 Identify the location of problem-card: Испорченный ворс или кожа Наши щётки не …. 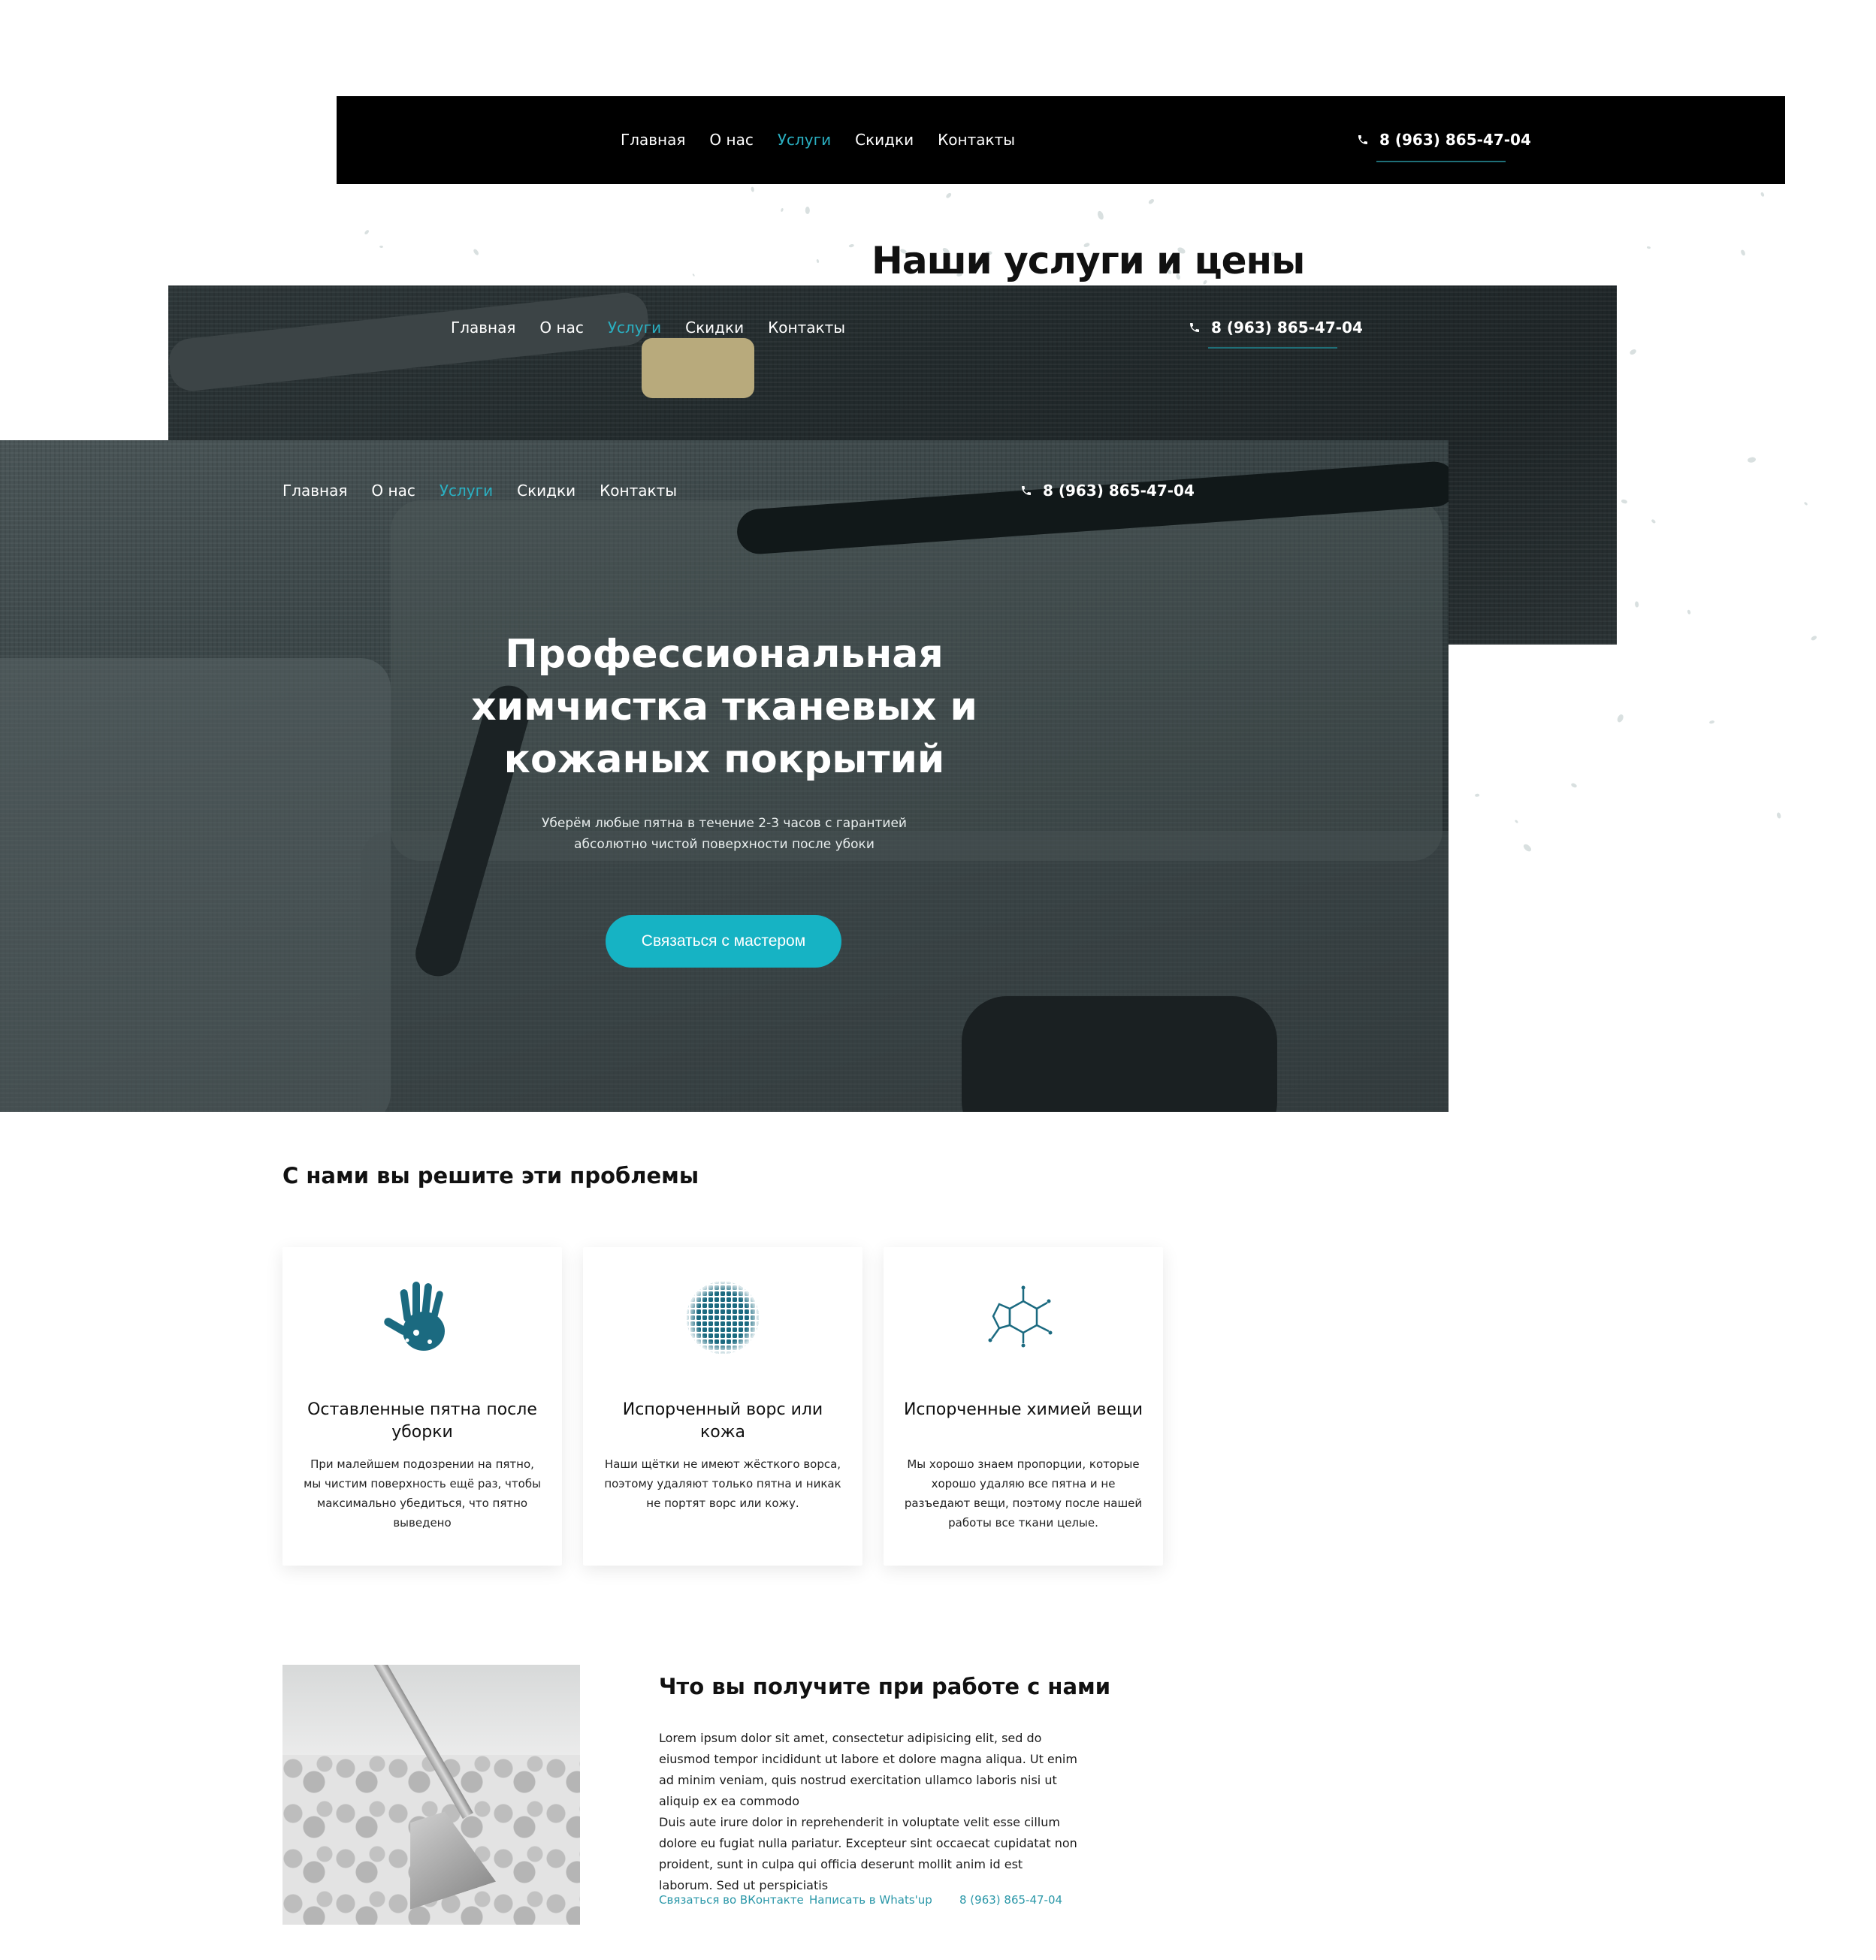
(722, 1407).